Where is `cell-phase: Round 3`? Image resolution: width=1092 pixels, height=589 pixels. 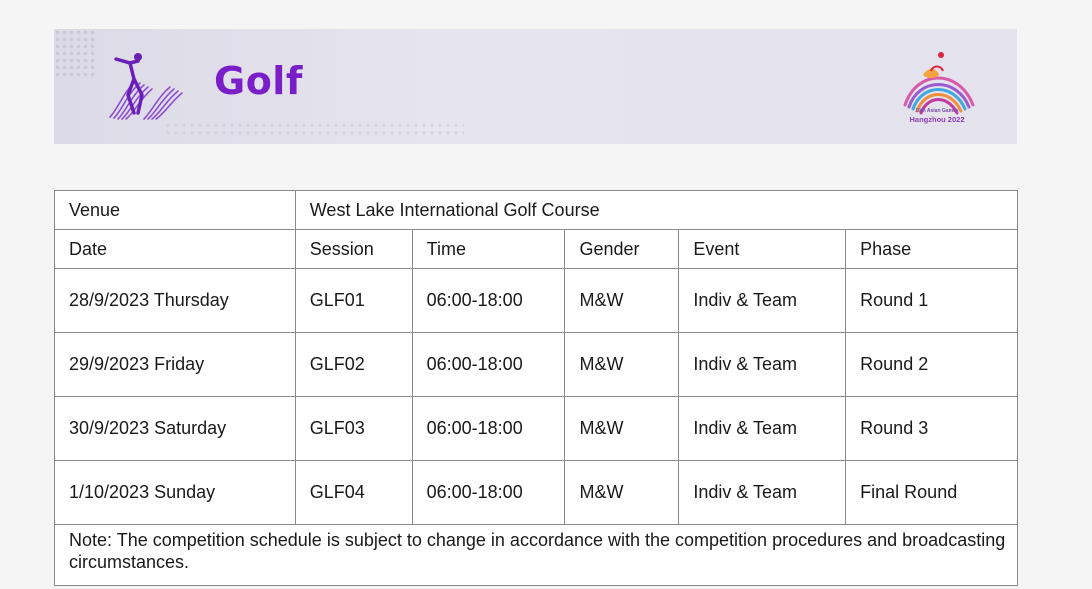 cell-phase: Round 3 is located at coordinates (931, 428).